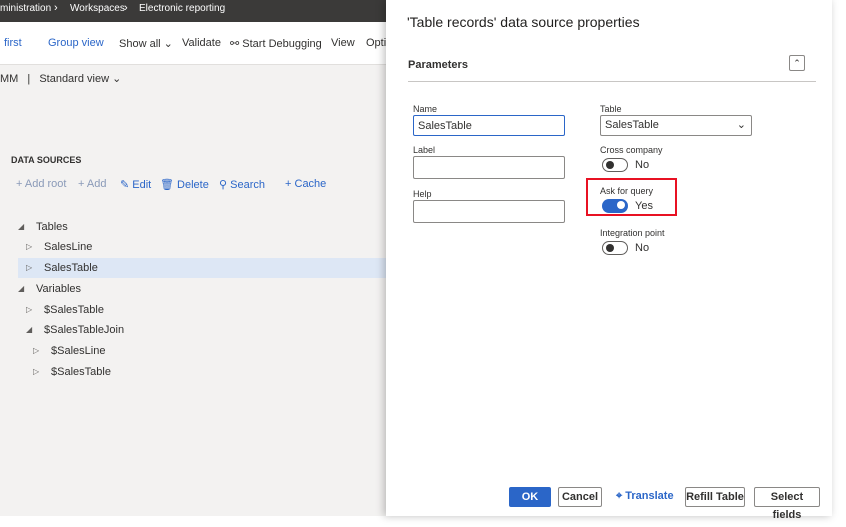 The image size is (846, 527). I want to click on select-fields-button: Select fields, so click(787, 504).